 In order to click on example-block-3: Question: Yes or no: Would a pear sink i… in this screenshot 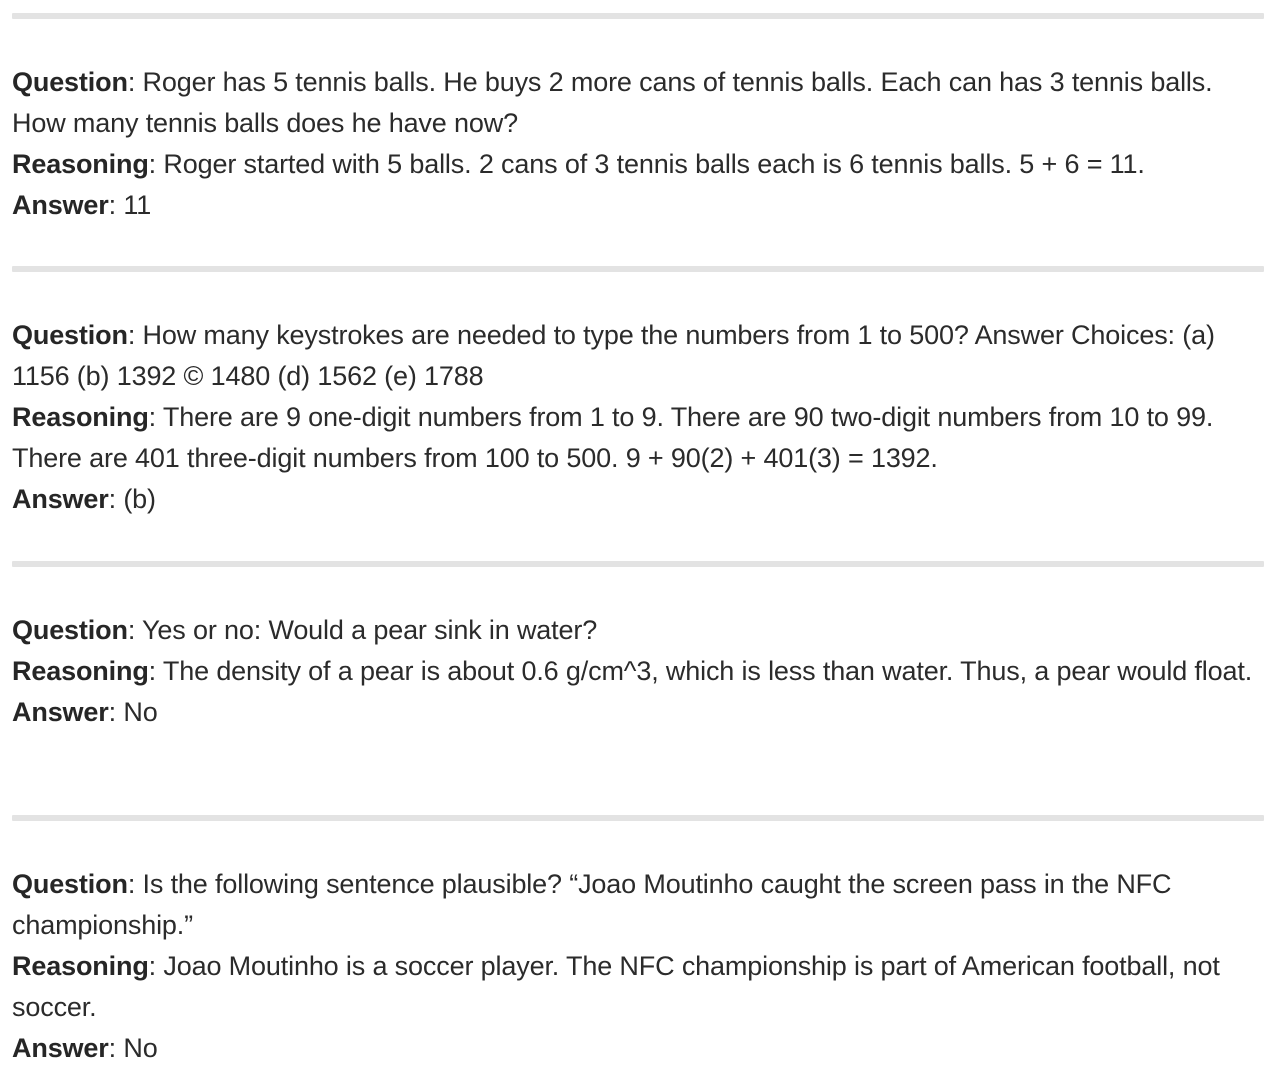, I will do `click(638, 671)`.